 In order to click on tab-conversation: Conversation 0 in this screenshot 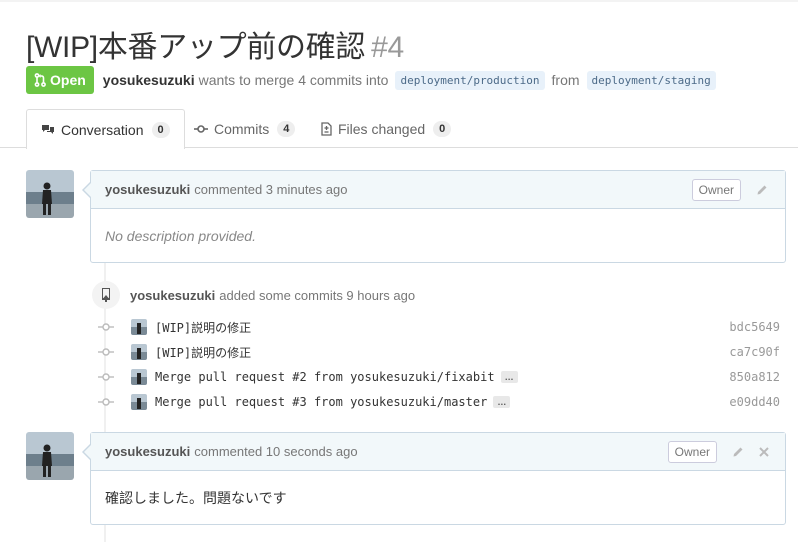, I will do `click(105, 129)`.